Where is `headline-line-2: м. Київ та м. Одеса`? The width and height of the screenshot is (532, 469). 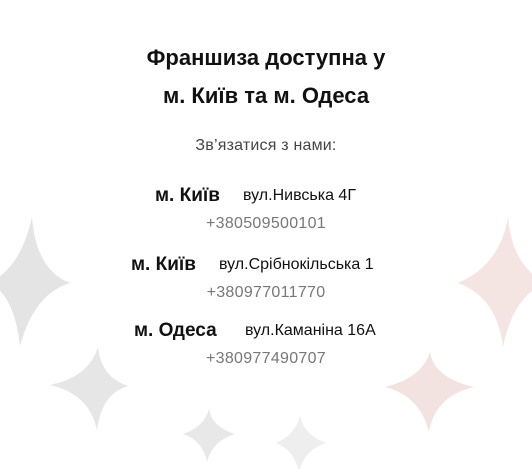
headline-line-2: м. Київ та м. Одеса is located at coordinates (266, 95).